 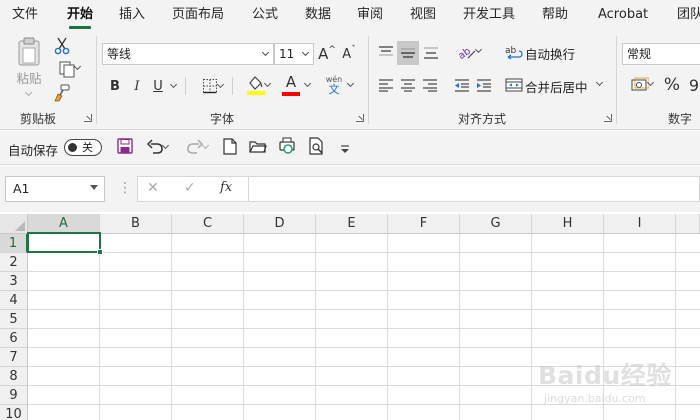 What do you see at coordinates (258, 148) in the screenshot?
I see `open-file-button` at bounding box center [258, 148].